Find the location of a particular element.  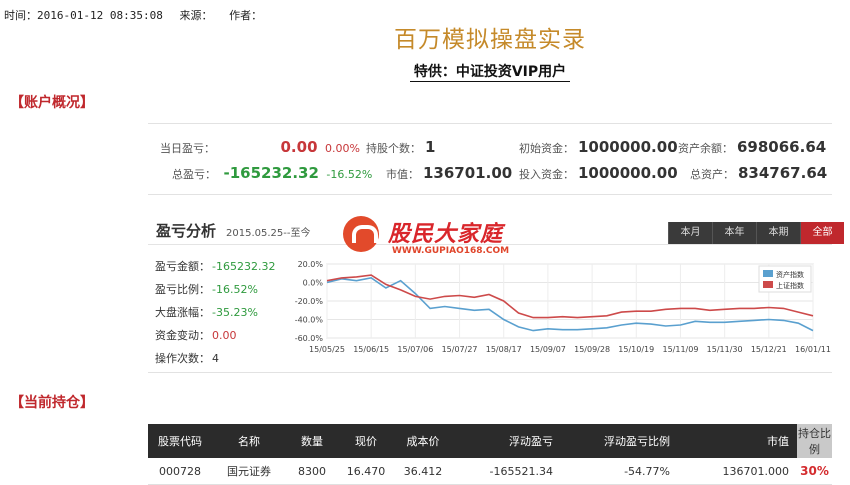

x-tick-label: 15/09/07 is located at coordinates (548, 349).